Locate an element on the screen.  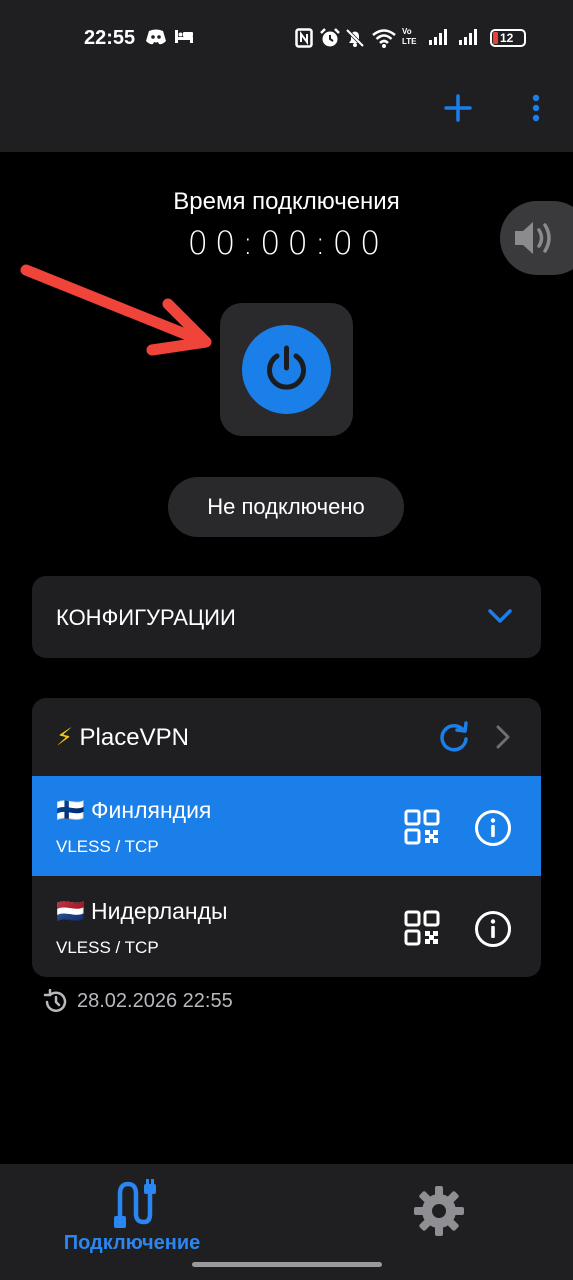
battery-level: 12 is located at coordinates (507, 38).